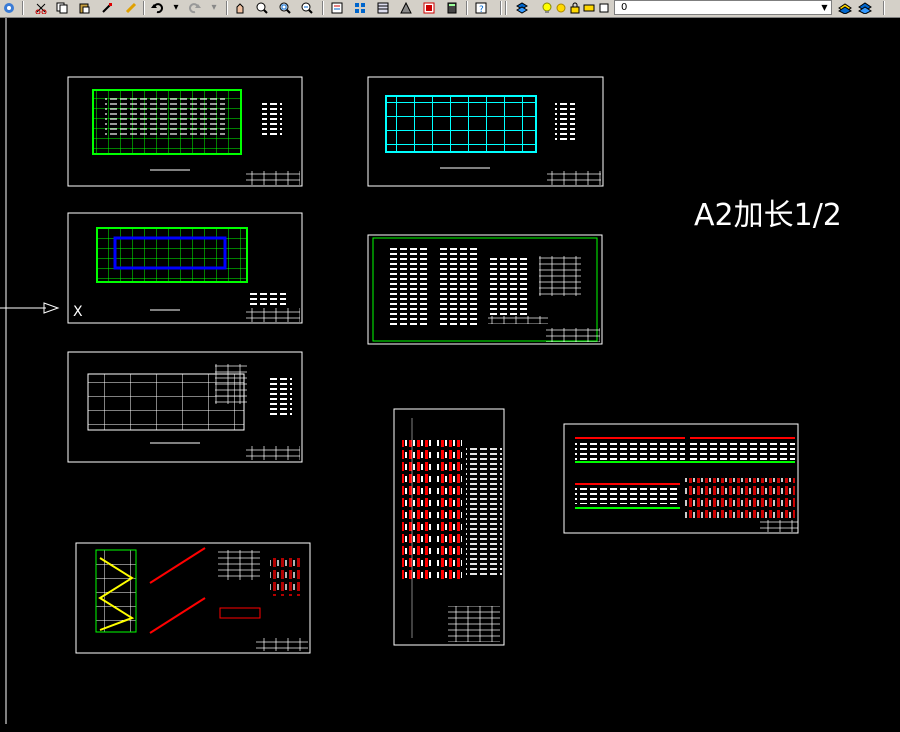  Describe the element at coordinates (575, 8) in the screenshot. I see `lock-icon` at that location.